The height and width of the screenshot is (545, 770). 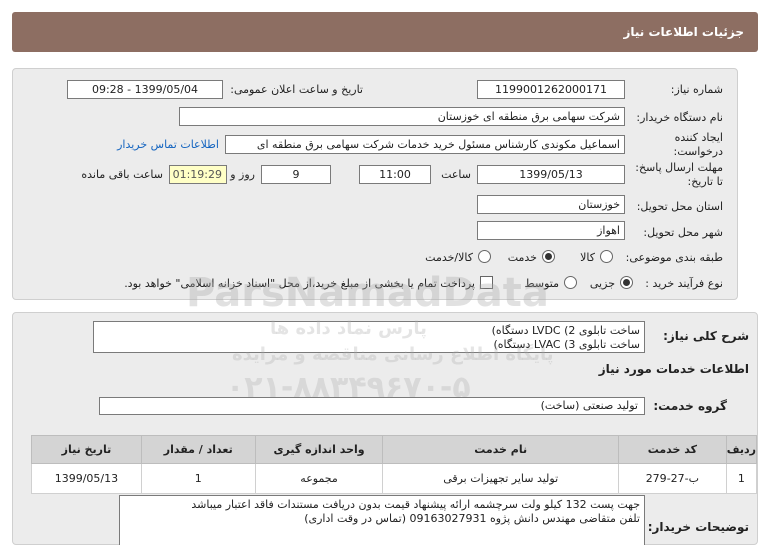 What do you see at coordinates (672, 449) in the screenshot?
I see `col-header-service-code: کد خدمت` at bounding box center [672, 449].